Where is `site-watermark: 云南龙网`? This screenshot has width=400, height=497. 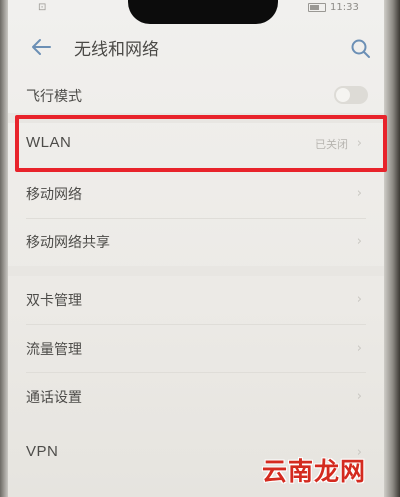
site-watermark: 云南龙网 is located at coordinates (314, 471).